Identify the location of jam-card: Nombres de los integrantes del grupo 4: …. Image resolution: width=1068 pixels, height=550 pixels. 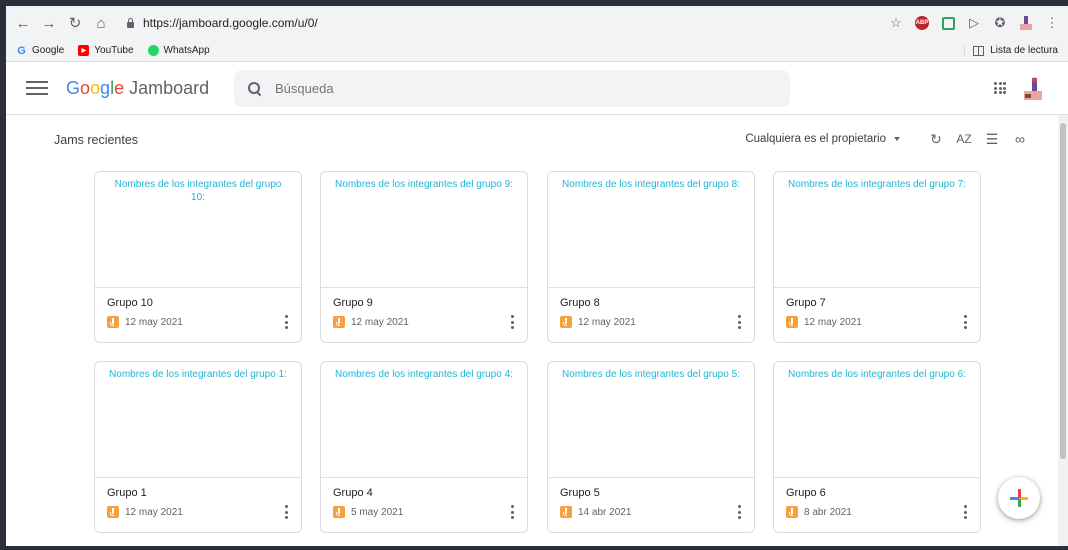
(424, 447).